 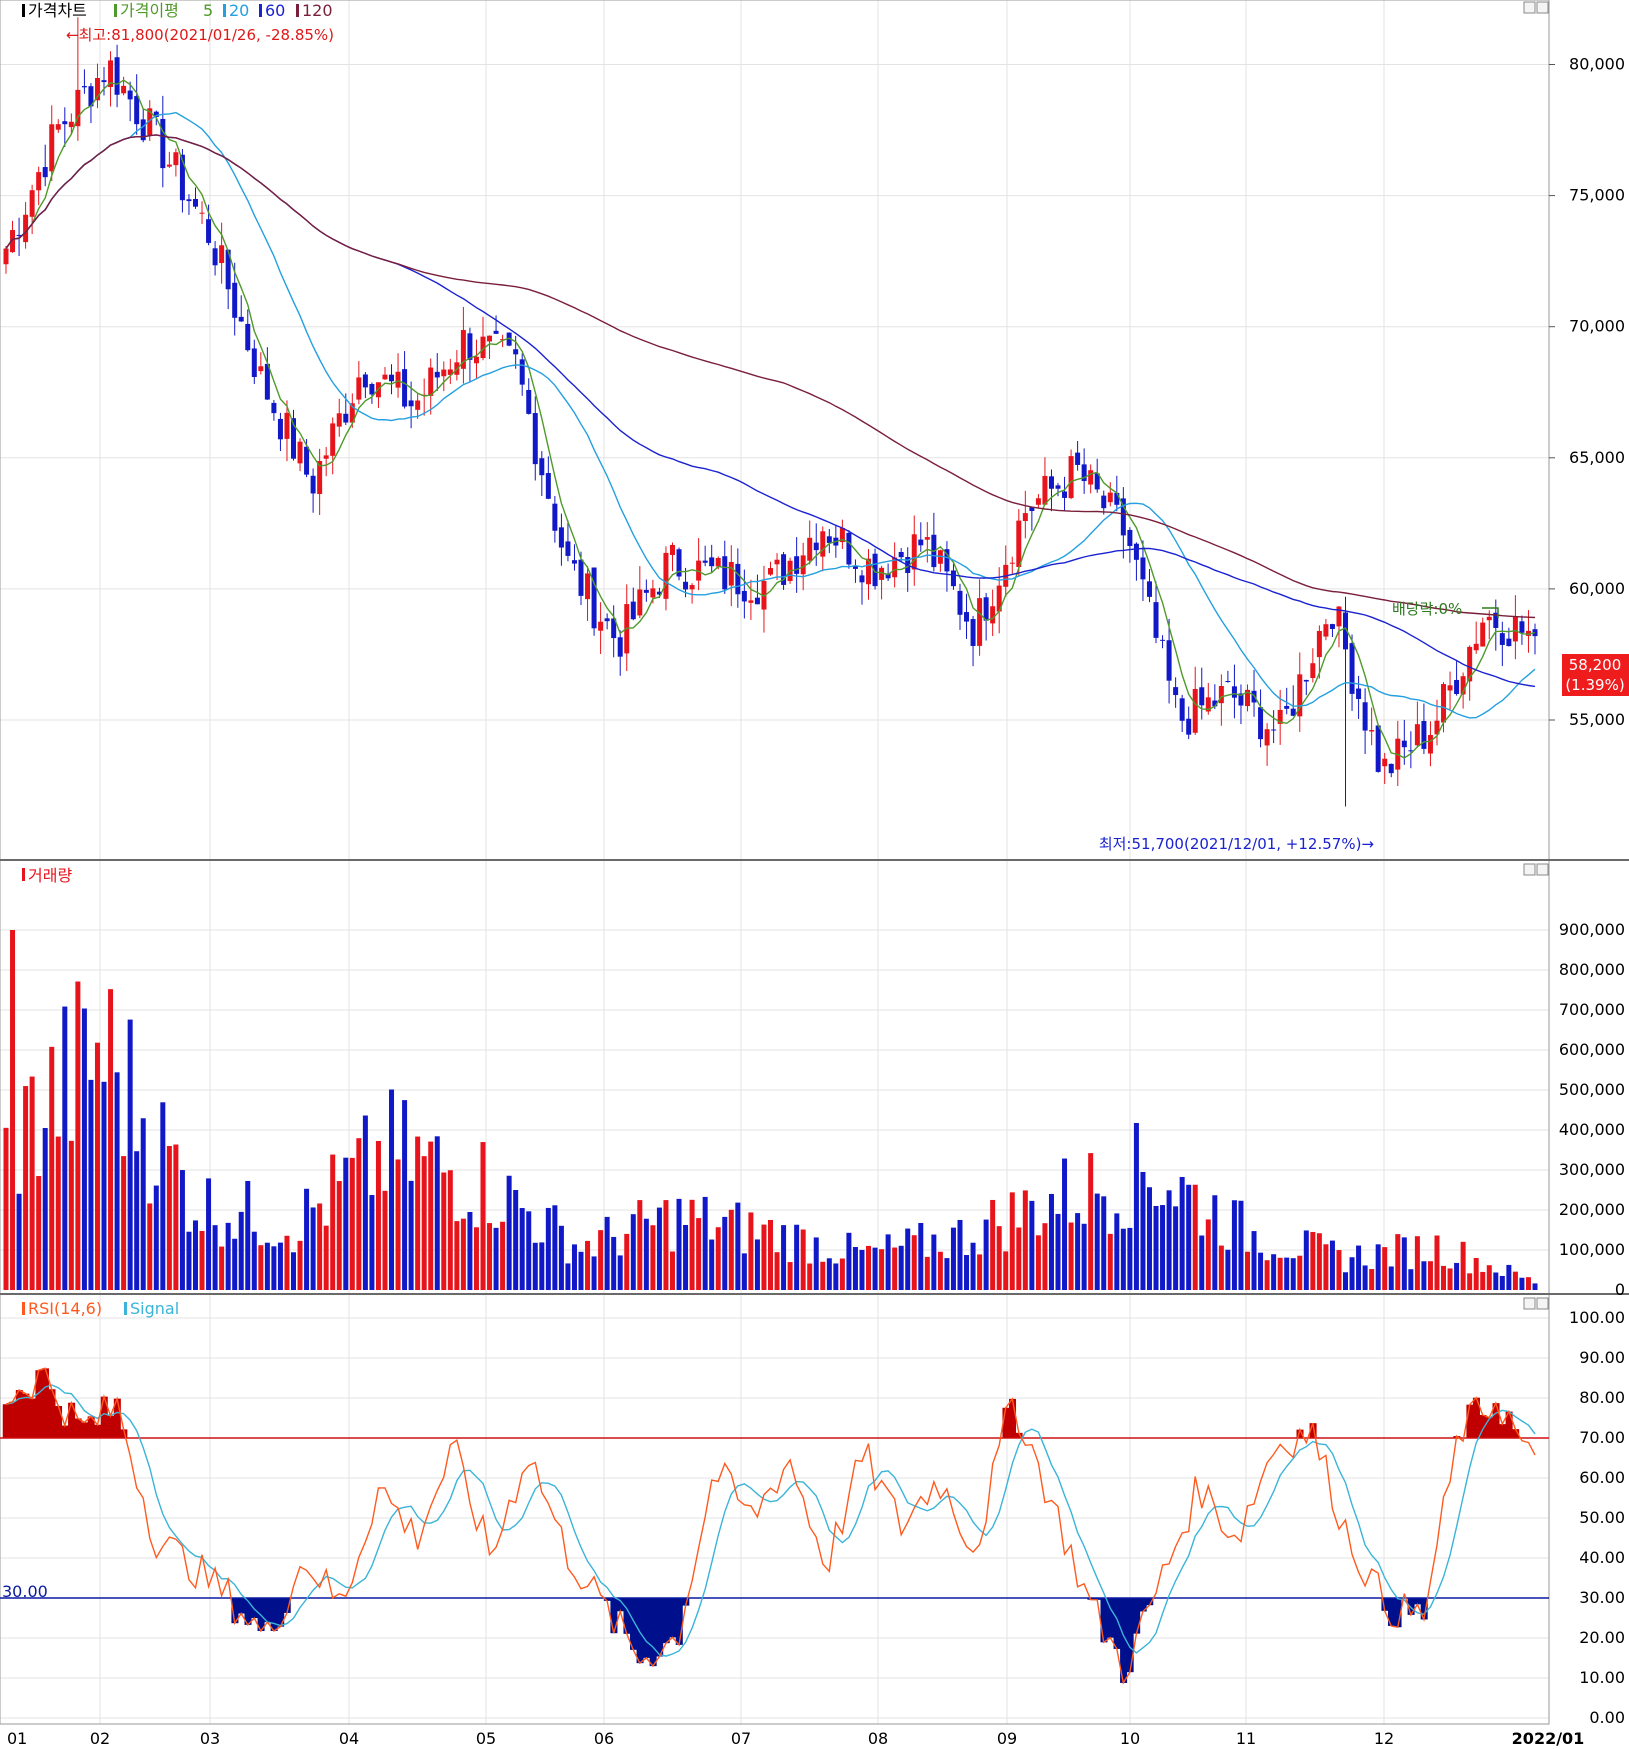 What do you see at coordinates (1607, 1717) in the screenshot?
I see `rsi-tick-label: 0.00` at bounding box center [1607, 1717].